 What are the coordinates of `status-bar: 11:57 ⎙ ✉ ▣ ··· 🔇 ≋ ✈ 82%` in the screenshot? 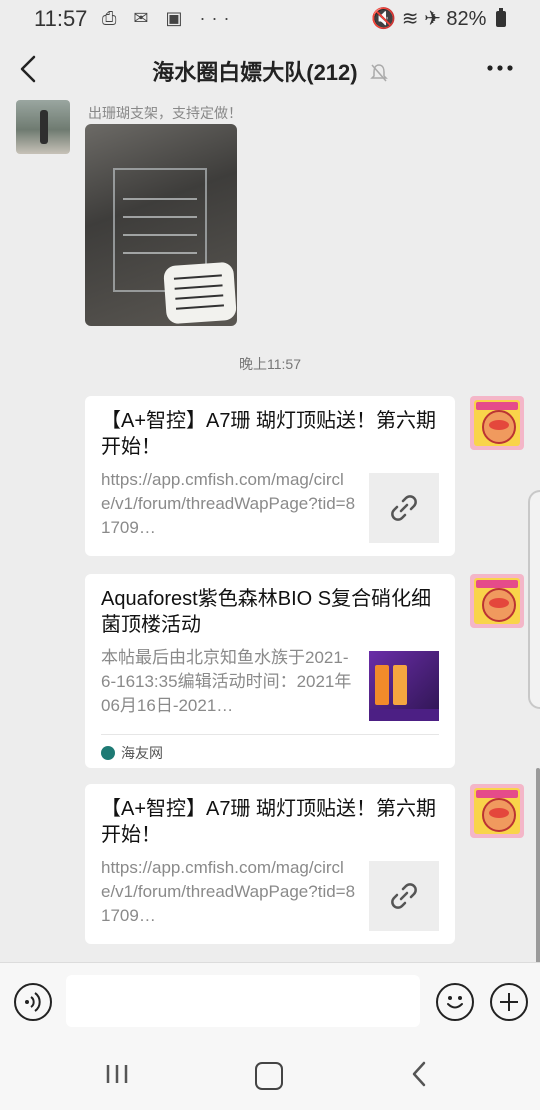 It's located at (270, 19).